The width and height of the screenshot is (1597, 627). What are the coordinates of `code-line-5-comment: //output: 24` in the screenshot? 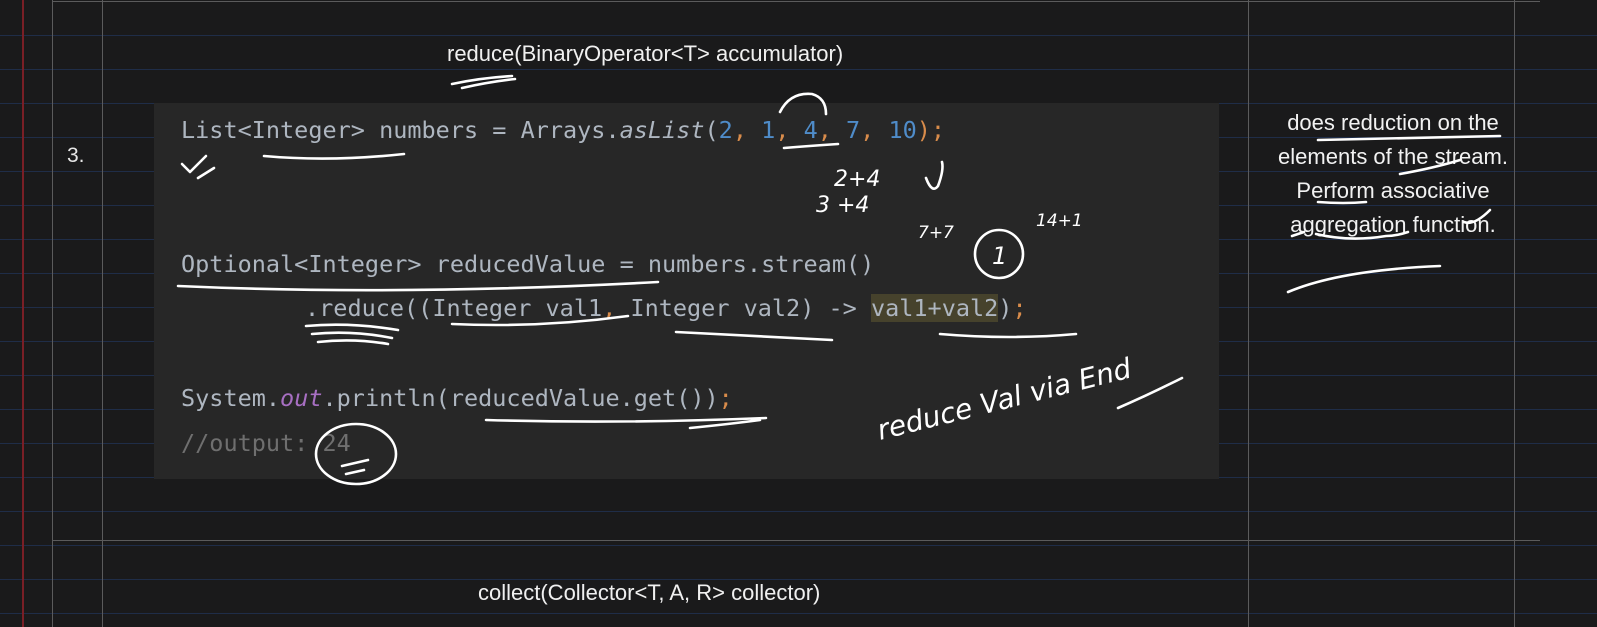 It's located at (266, 443).